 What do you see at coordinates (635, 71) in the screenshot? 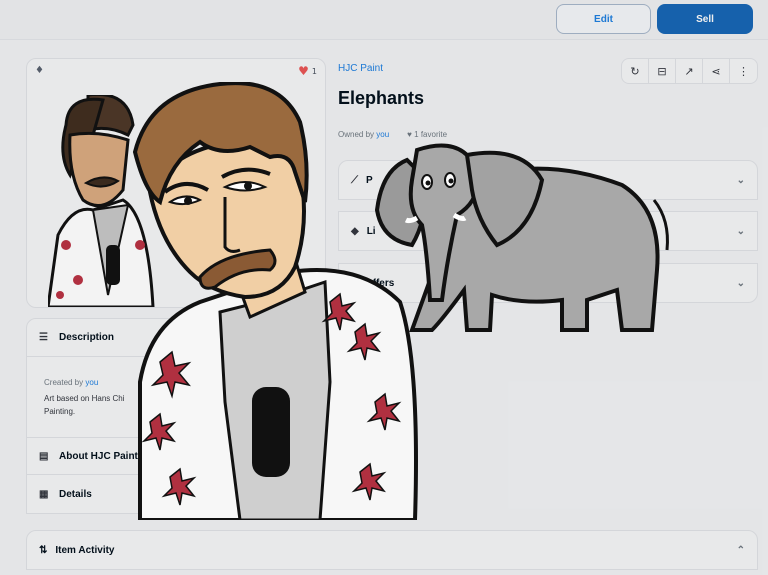
I see `refresh-icon: ↻` at bounding box center [635, 71].